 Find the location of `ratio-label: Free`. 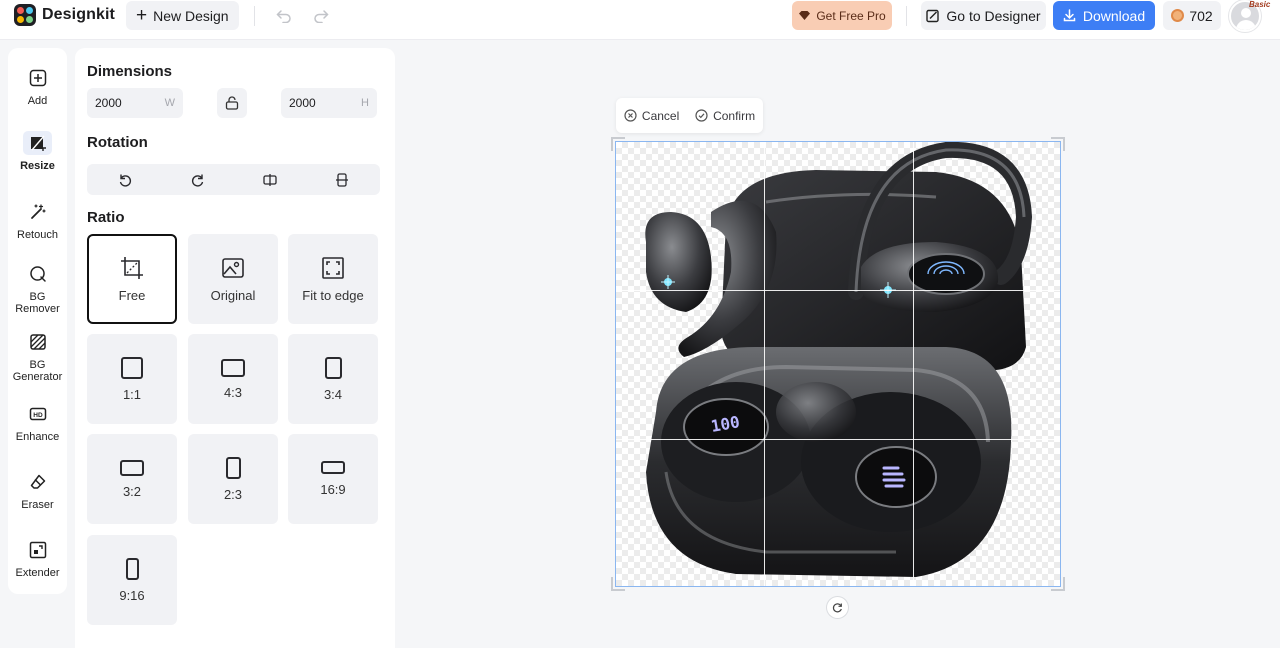

ratio-label: Free is located at coordinates (132, 295).